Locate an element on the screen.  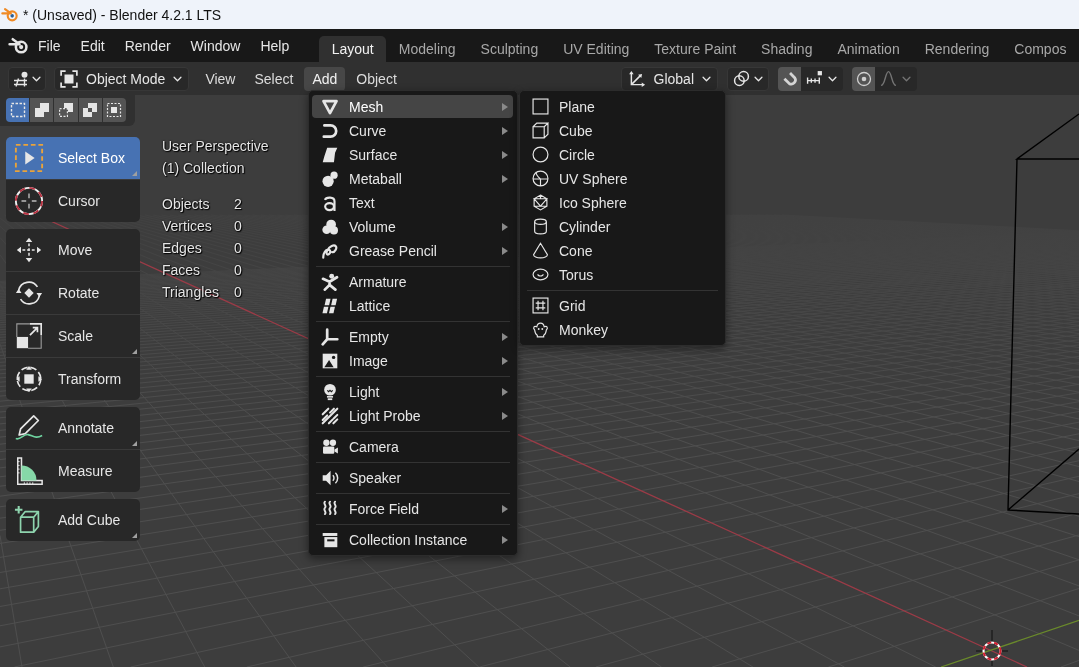
view-name-label: User Perspective is located at coordinates (215, 146).